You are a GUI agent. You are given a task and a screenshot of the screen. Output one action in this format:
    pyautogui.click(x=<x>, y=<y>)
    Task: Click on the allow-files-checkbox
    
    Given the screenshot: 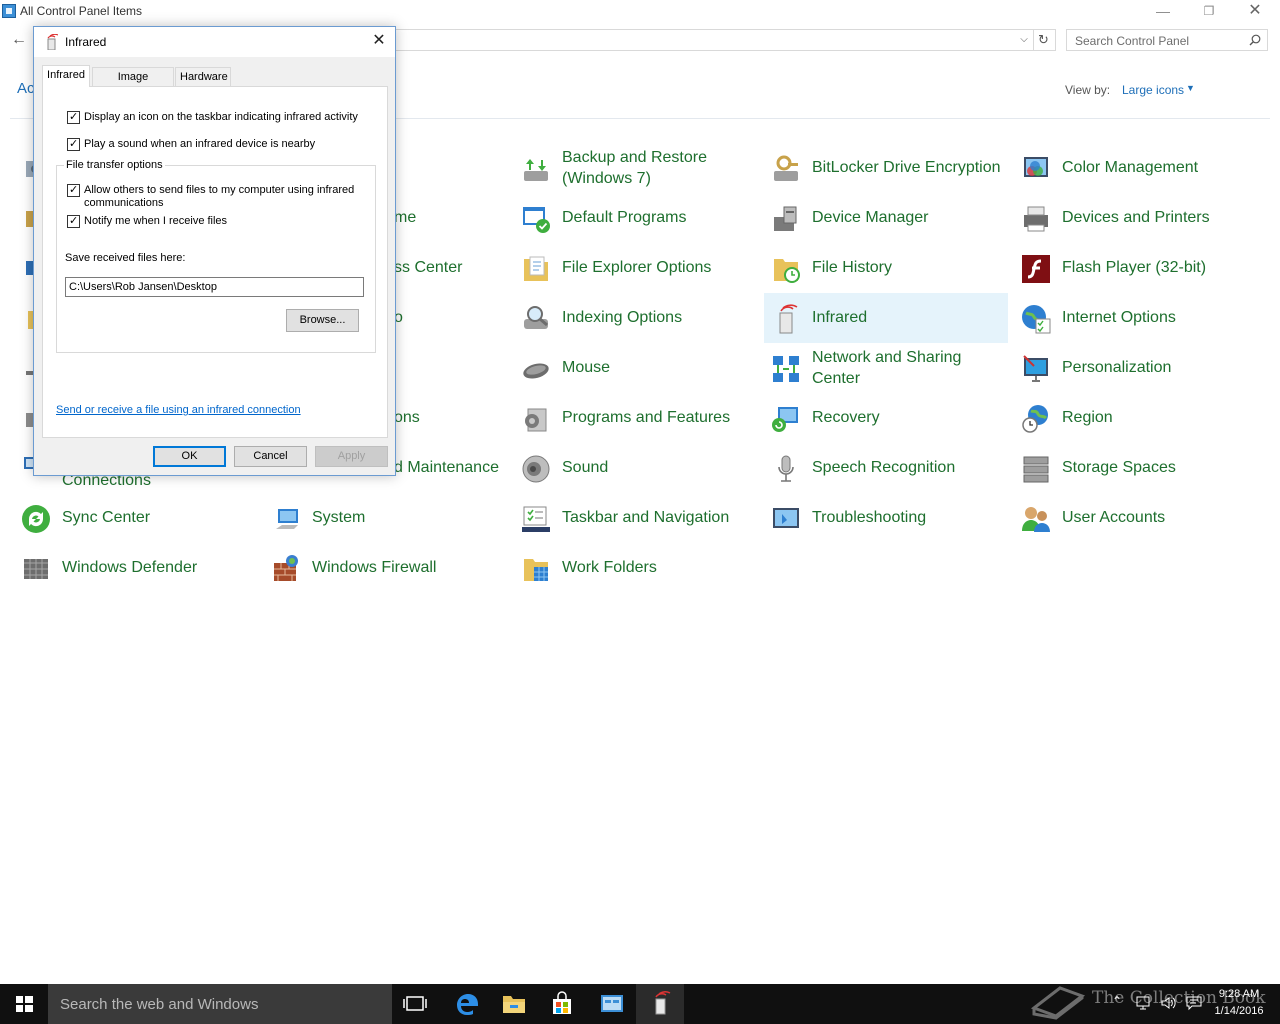 What is the action you would take?
    pyautogui.click(x=73, y=190)
    